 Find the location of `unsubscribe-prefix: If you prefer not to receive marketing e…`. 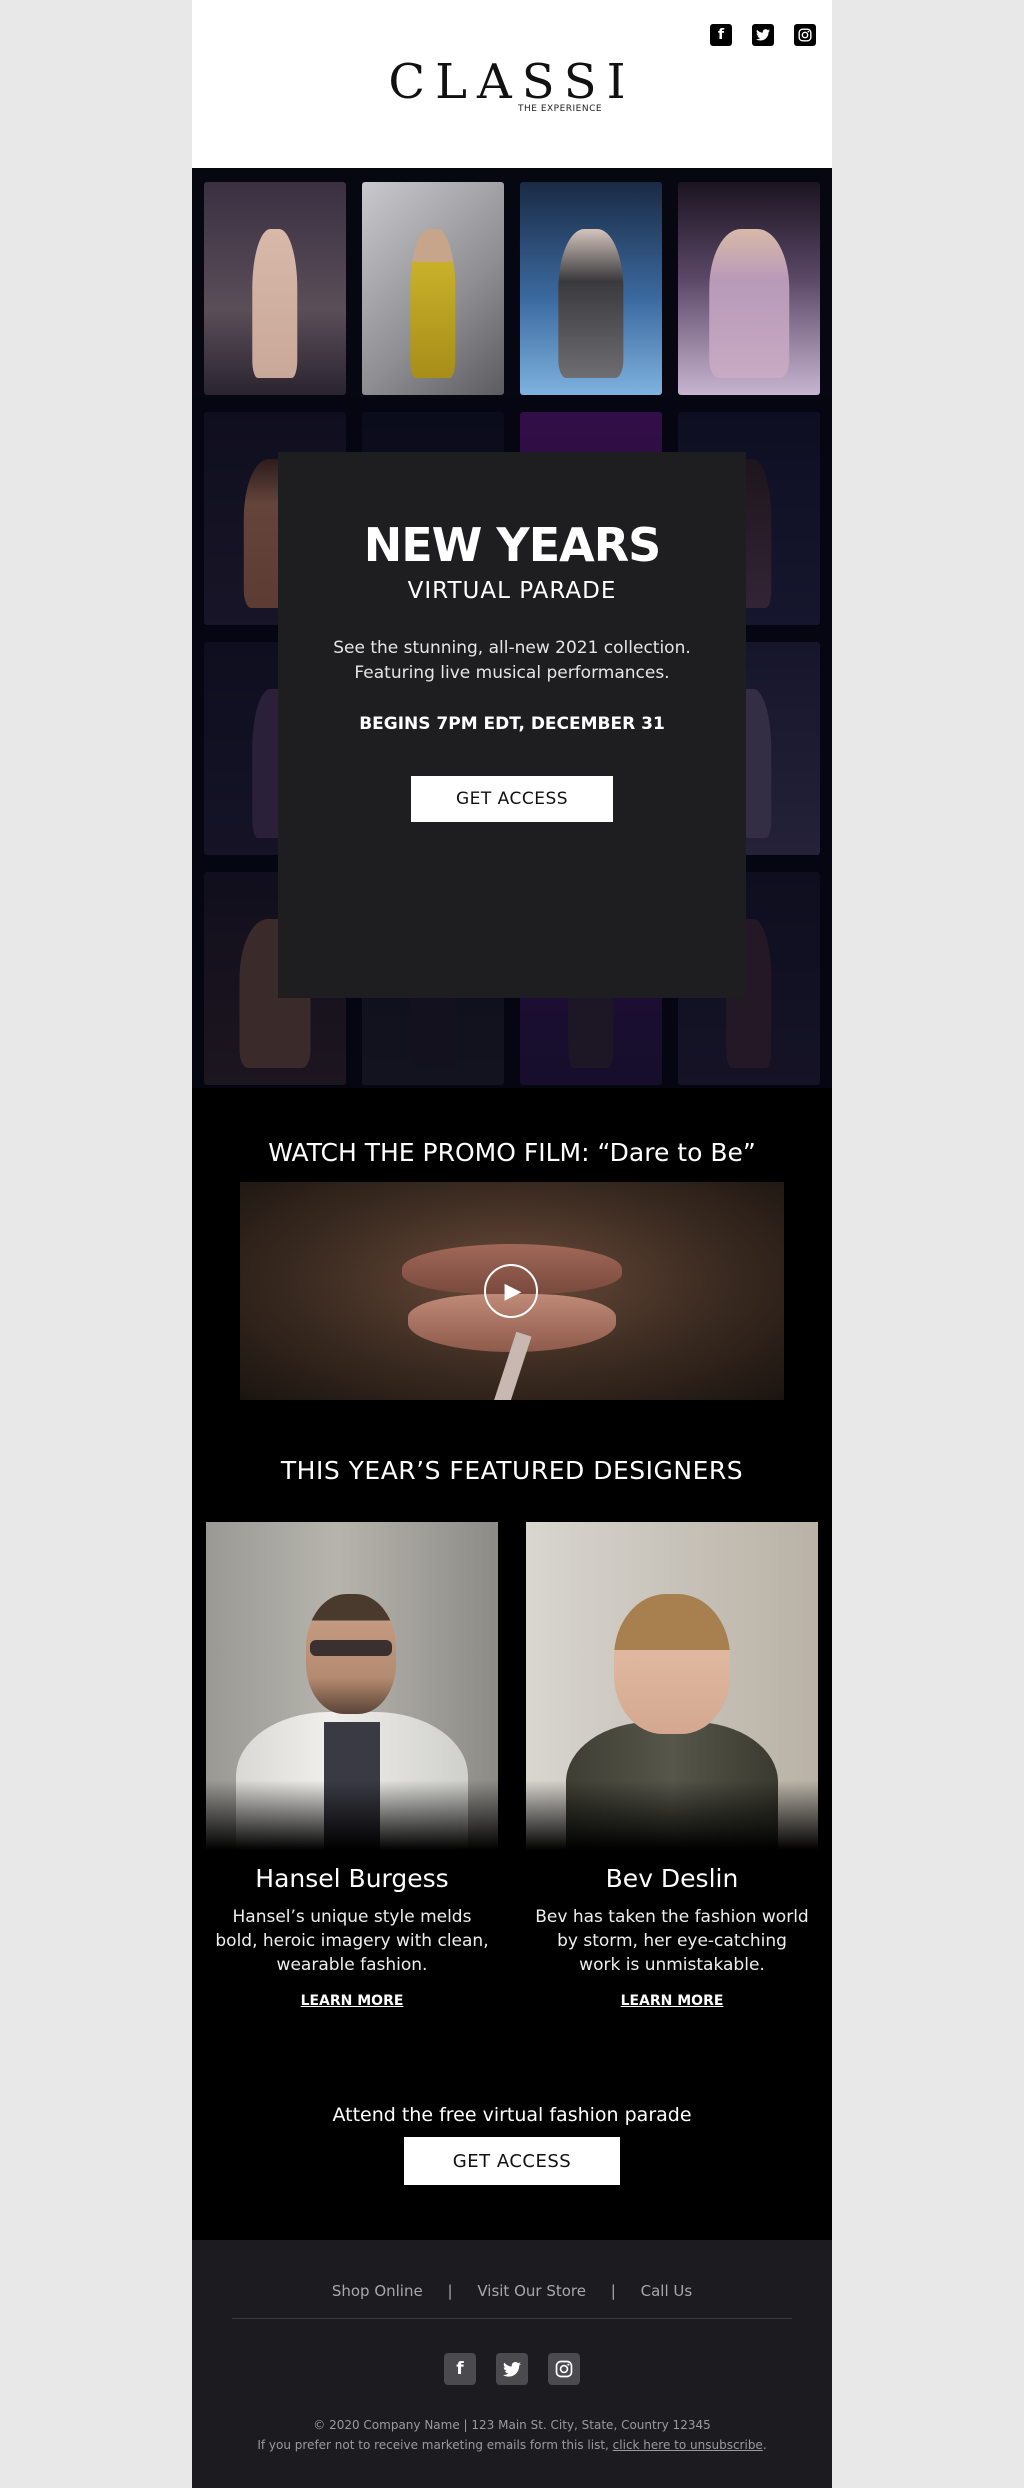

unsubscribe-prefix: If you prefer not to receive marketing e… is located at coordinates (435, 2445).